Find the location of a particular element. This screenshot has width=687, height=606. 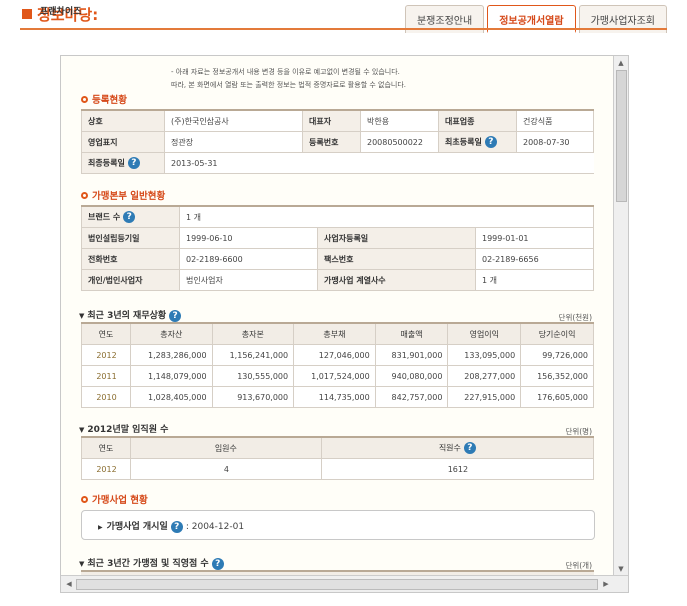

cell: 842,757,000 is located at coordinates (411, 397).